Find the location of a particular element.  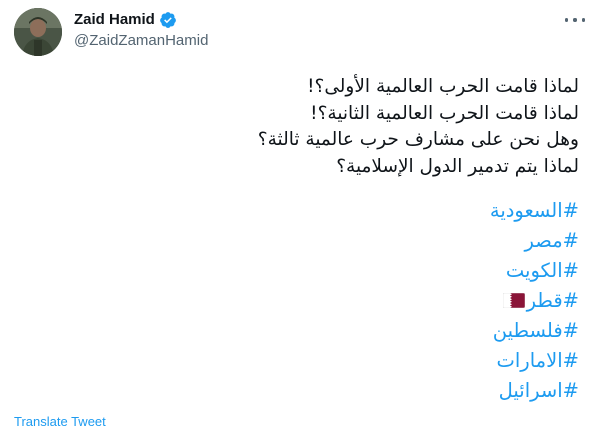

author-name-row: Zaid Hamid is located at coordinates (141, 20).